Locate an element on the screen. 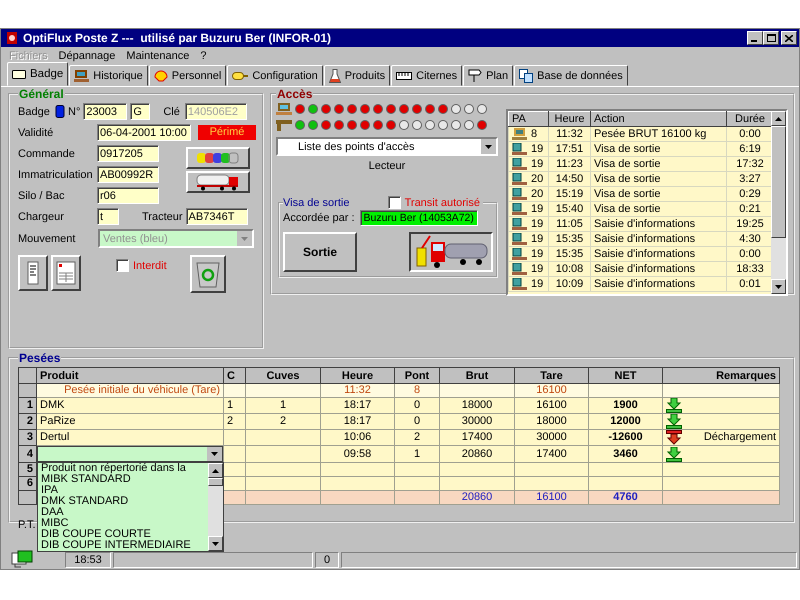 This screenshot has width=800, height=600. minimize-button is located at coordinates (755, 38).